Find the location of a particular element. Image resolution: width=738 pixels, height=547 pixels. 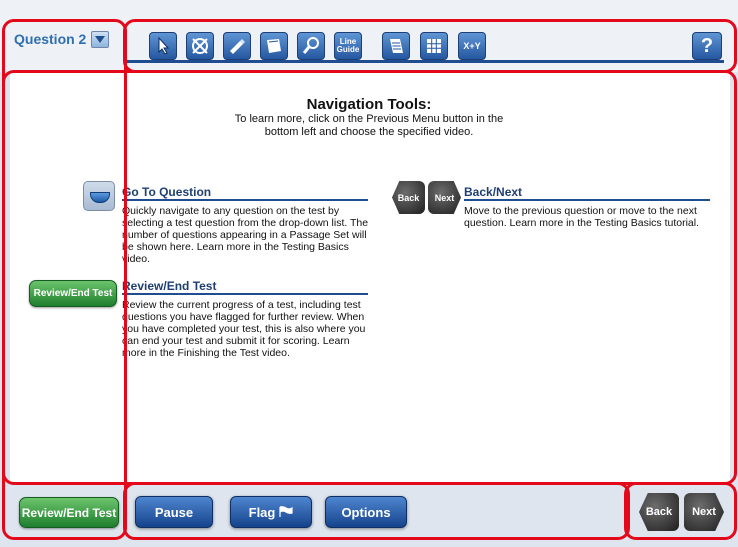

eliminator-tool-button is located at coordinates (200, 46).